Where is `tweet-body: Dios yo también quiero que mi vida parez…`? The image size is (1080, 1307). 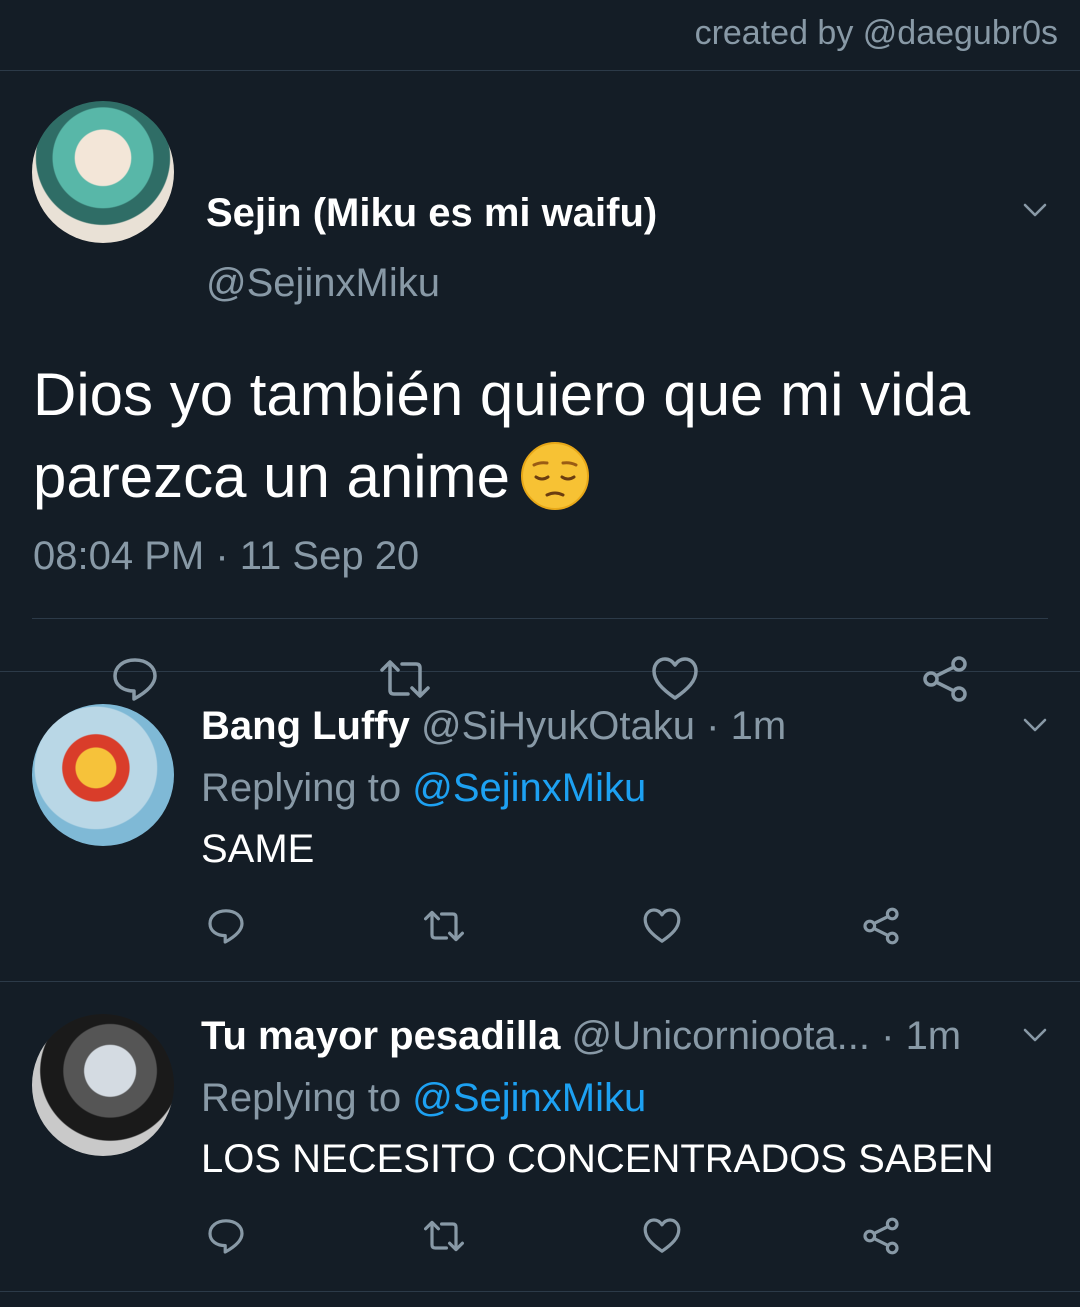
tweet-body: Dios yo también quiero que mi vida parez… is located at coordinates (502, 435).